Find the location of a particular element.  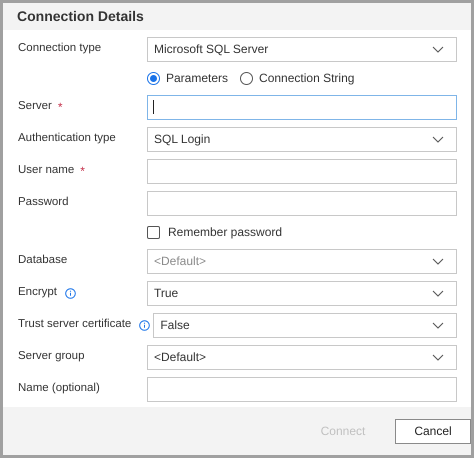

field-label: Password is located at coordinates (43, 202).